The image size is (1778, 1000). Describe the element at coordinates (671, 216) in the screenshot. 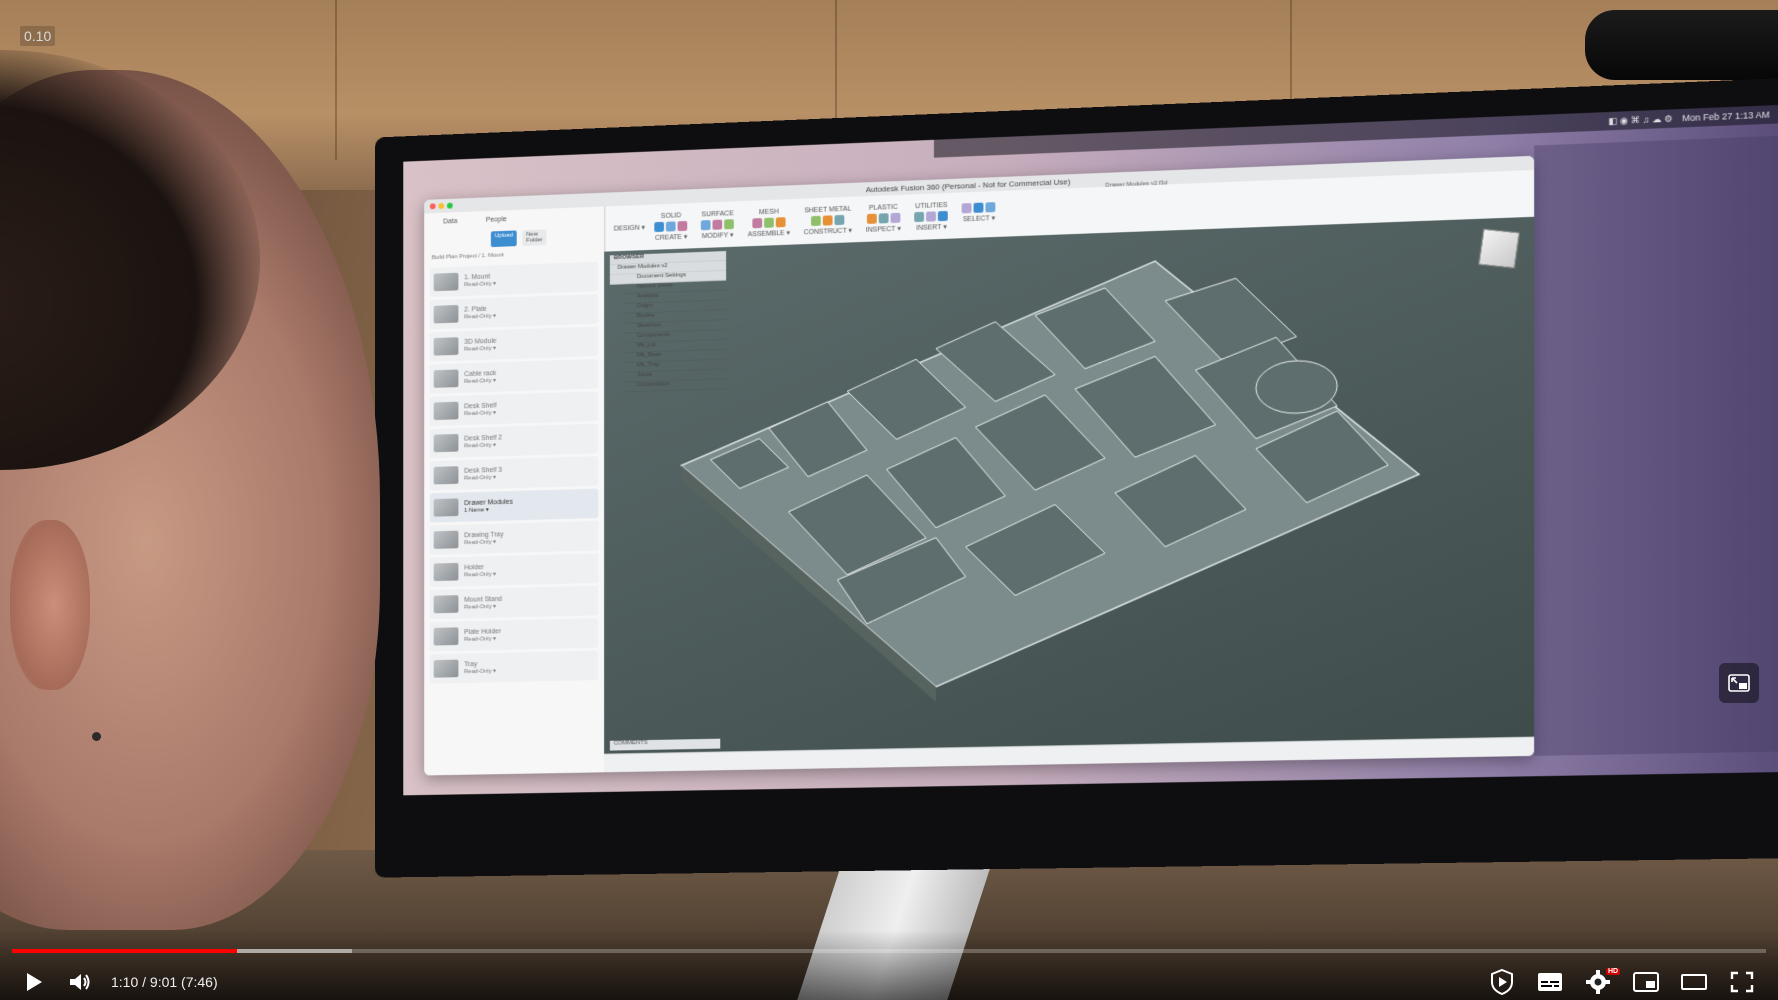

I see `toolbar-tab: SOLID` at that location.